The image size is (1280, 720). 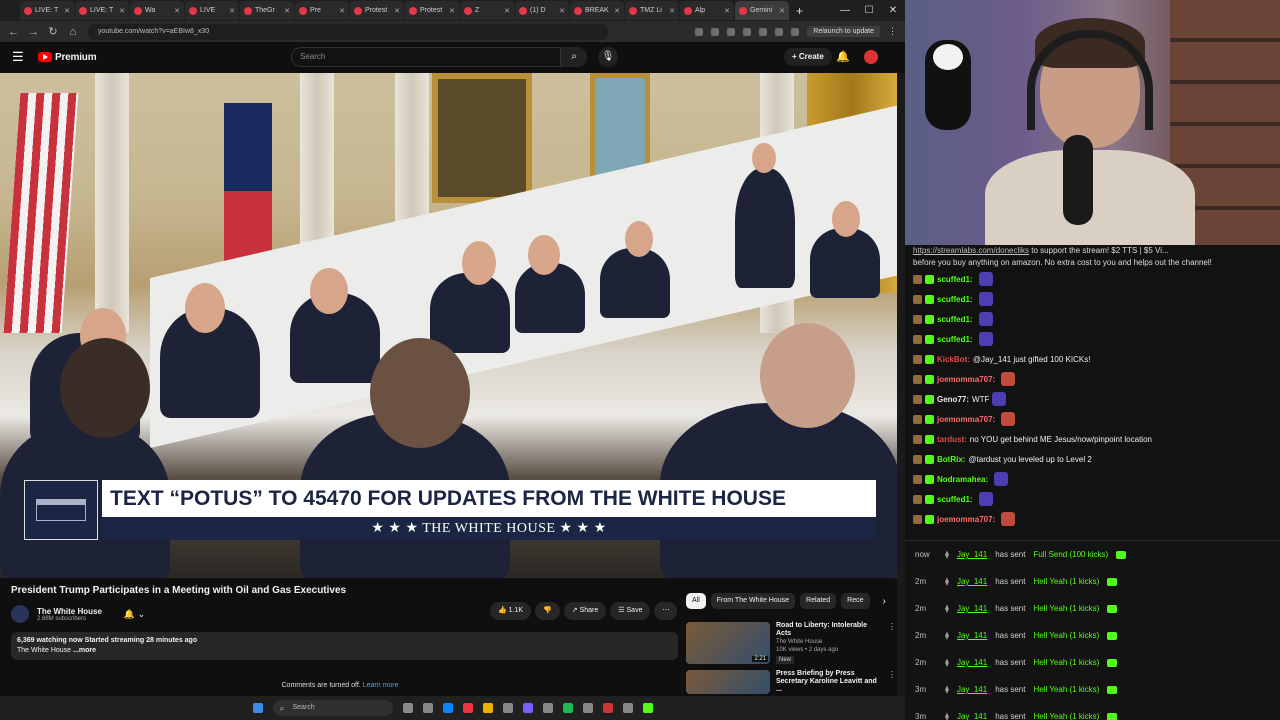 What do you see at coordinates (962, 479) in the screenshot?
I see `chat-username: Nodramahea:` at bounding box center [962, 479].